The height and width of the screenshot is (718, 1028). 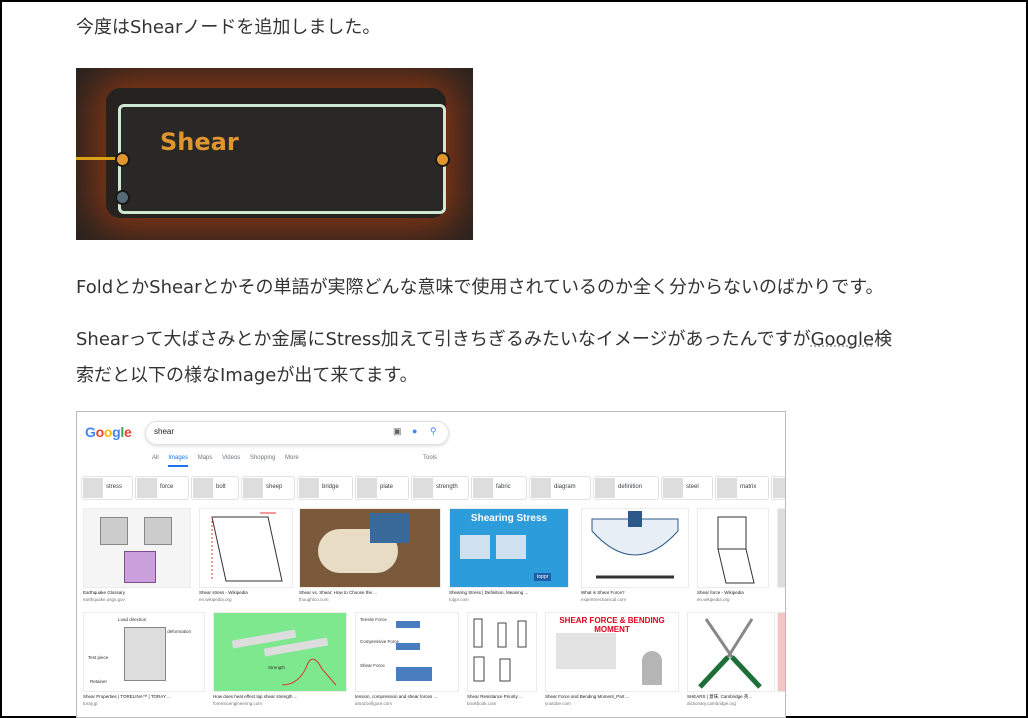 What do you see at coordinates (748, 487) in the screenshot?
I see `chip-label: matrix` at bounding box center [748, 487].